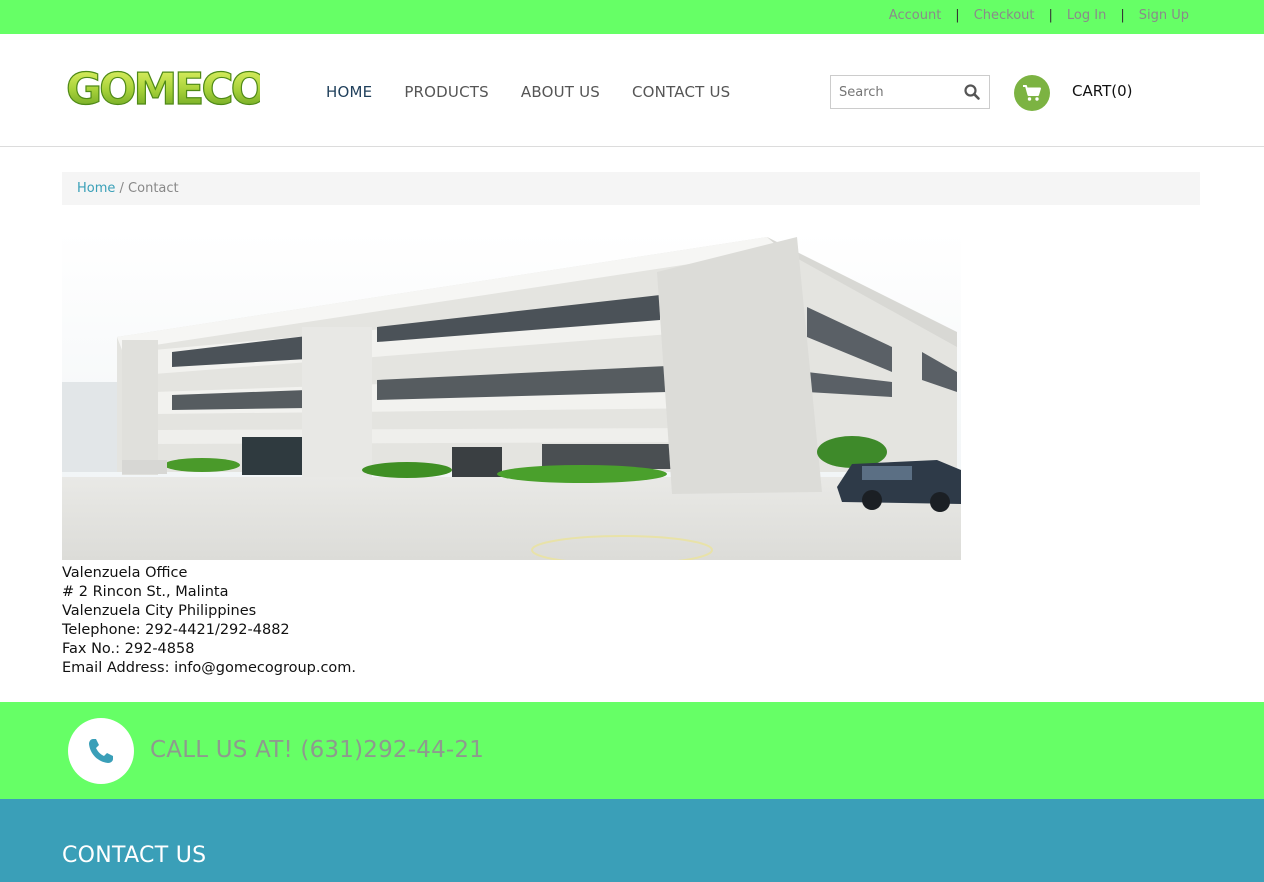  Describe the element at coordinates (101, 751) in the screenshot. I see `phone-icon` at that location.